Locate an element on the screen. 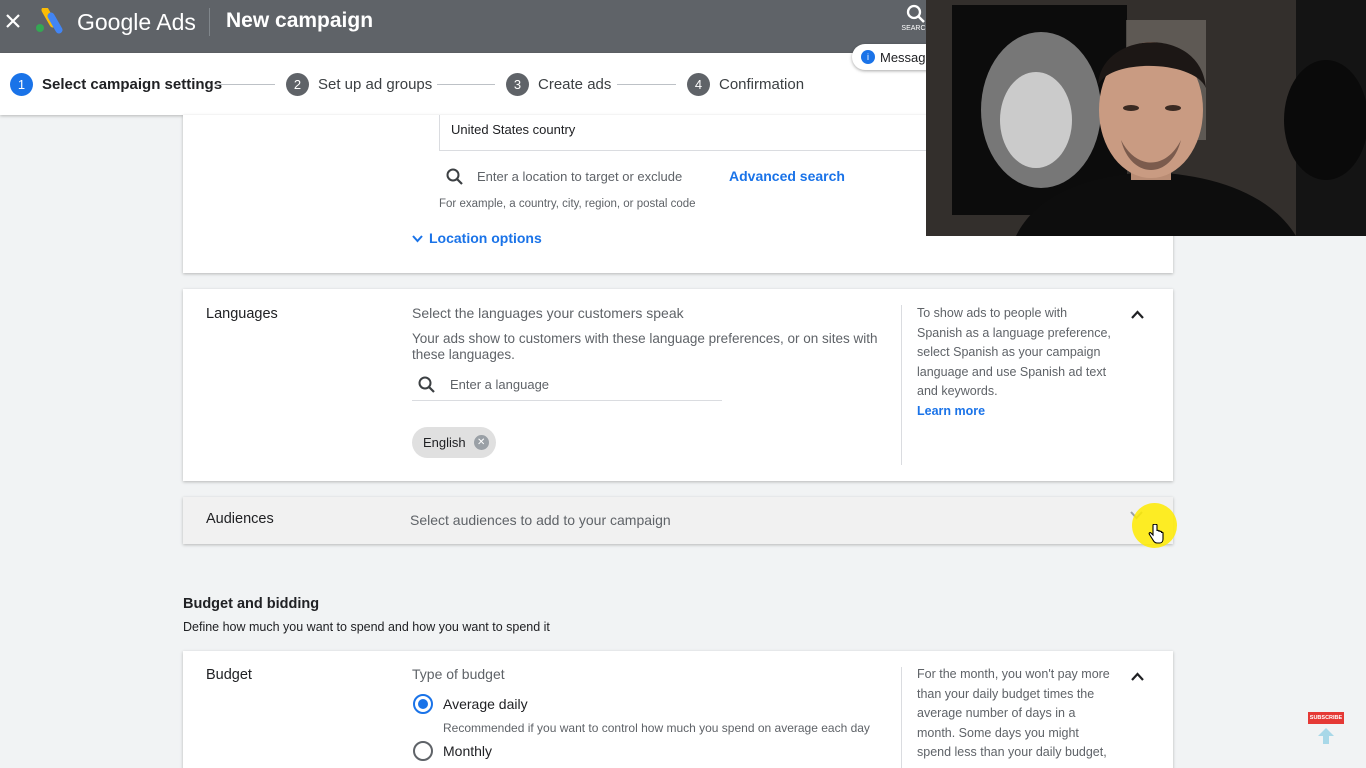 This screenshot has height=768, width=1366. close-icon is located at coordinates (13, 21).